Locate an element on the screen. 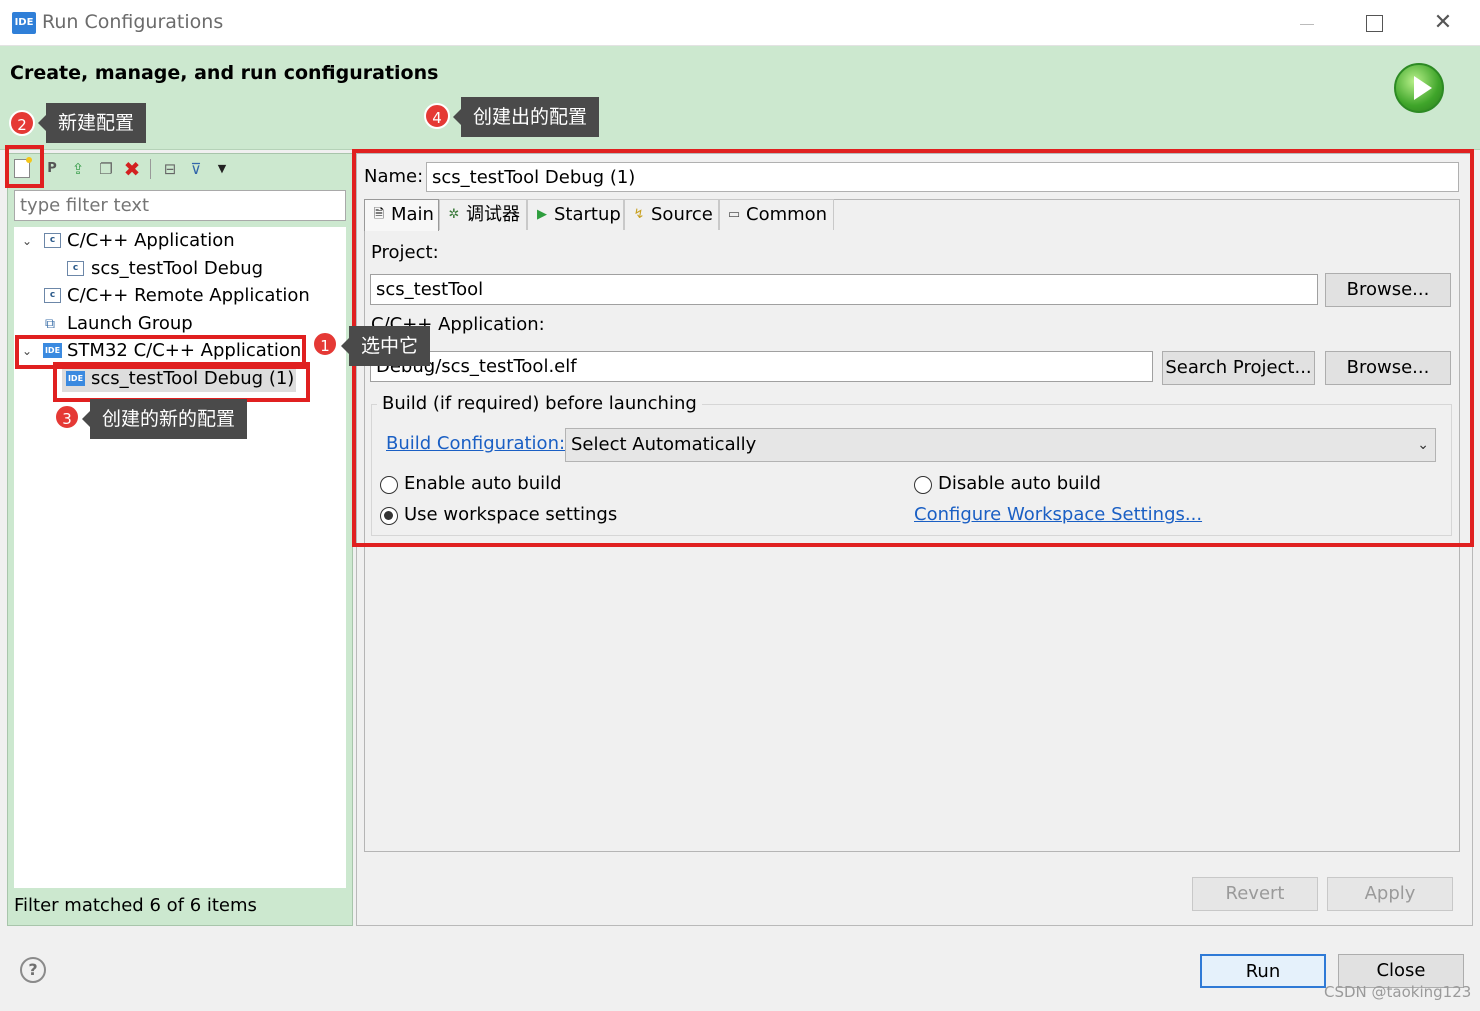  revert-button: Revert is located at coordinates (1255, 894).